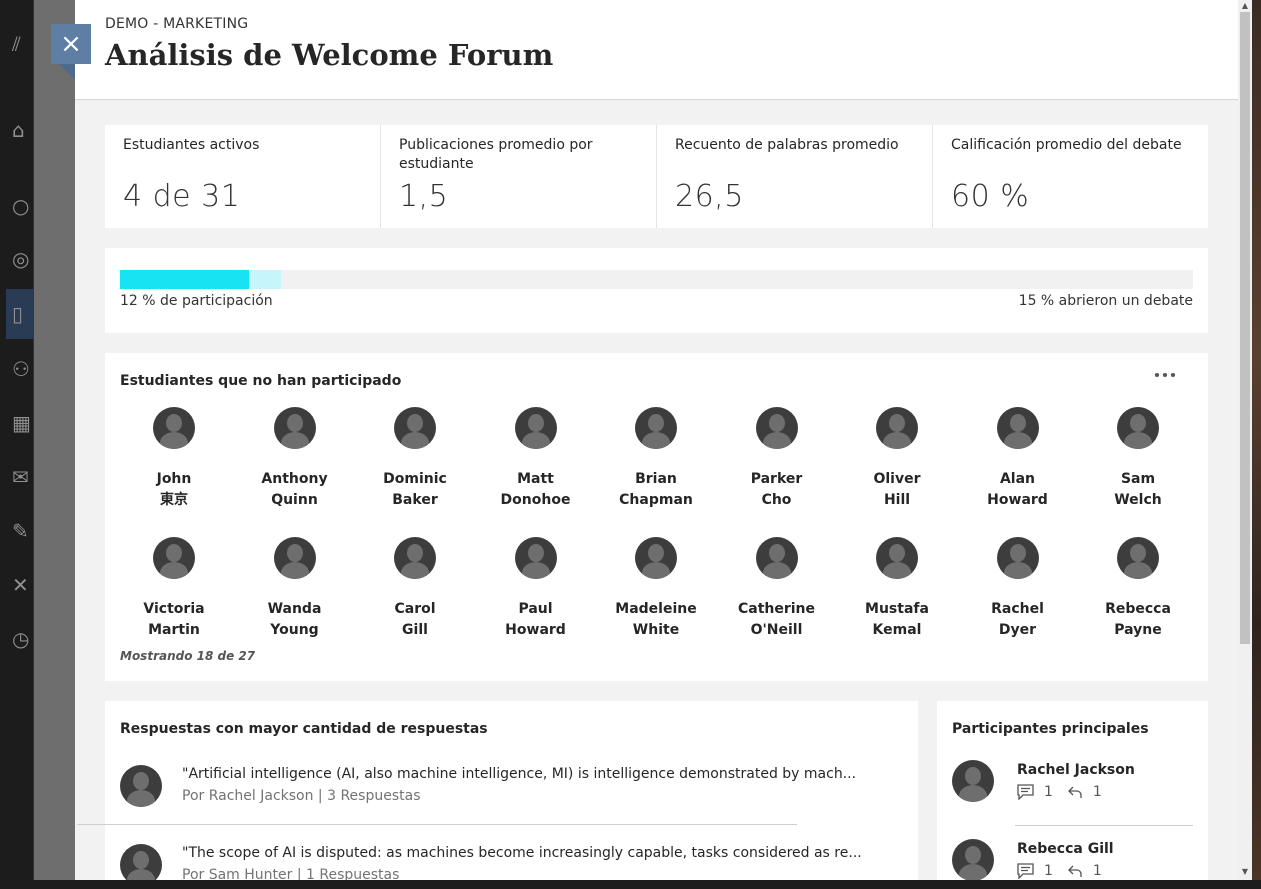 The image size is (1261, 889). Describe the element at coordinates (1050, 729) in the screenshot. I see `section-title: Participantes principales` at that location.